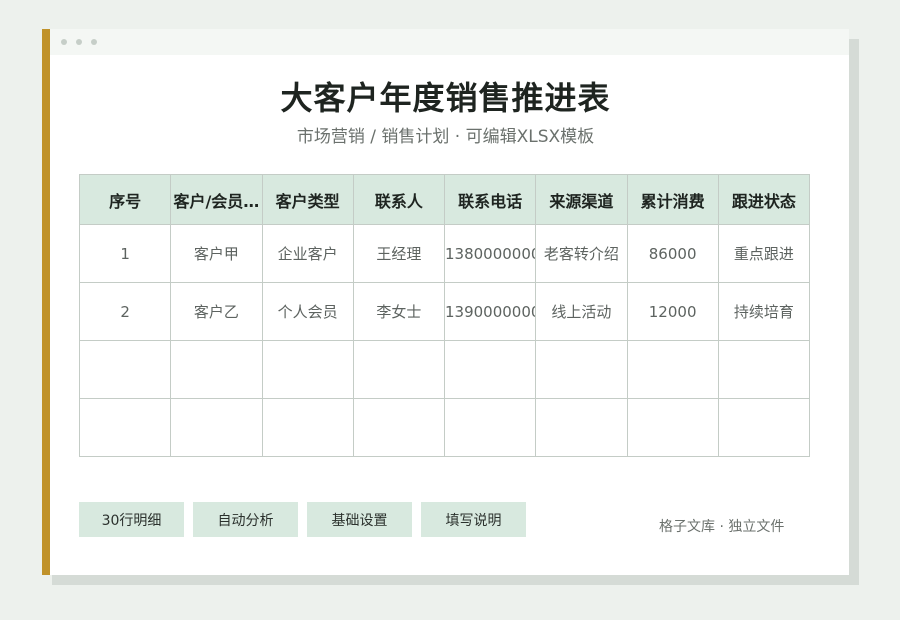 The width and height of the screenshot is (900, 620). Describe the element at coordinates (216, 311) in the screenshot. I see `table-cell: 客户乙` at that location.